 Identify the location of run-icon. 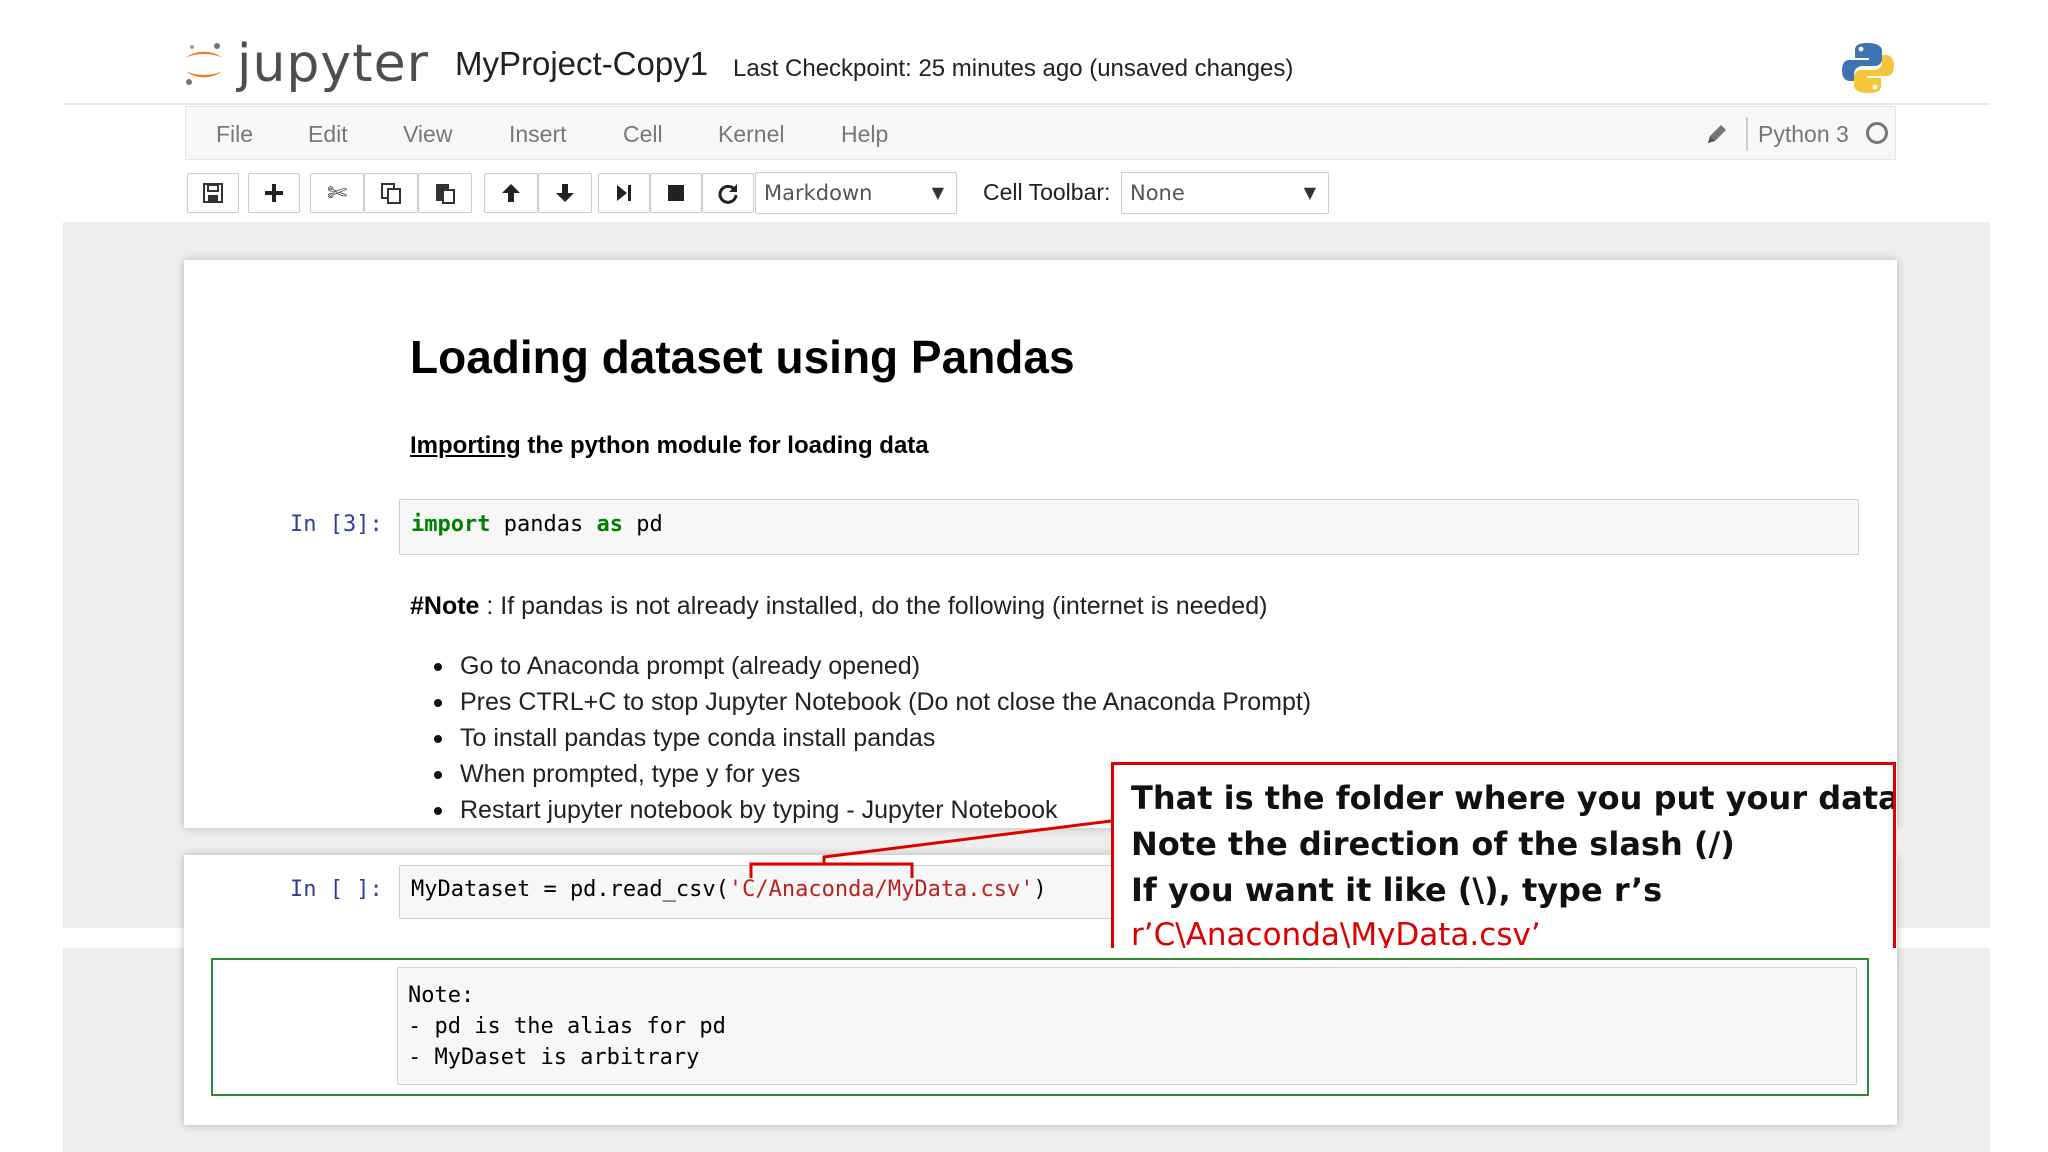
(624, 193).